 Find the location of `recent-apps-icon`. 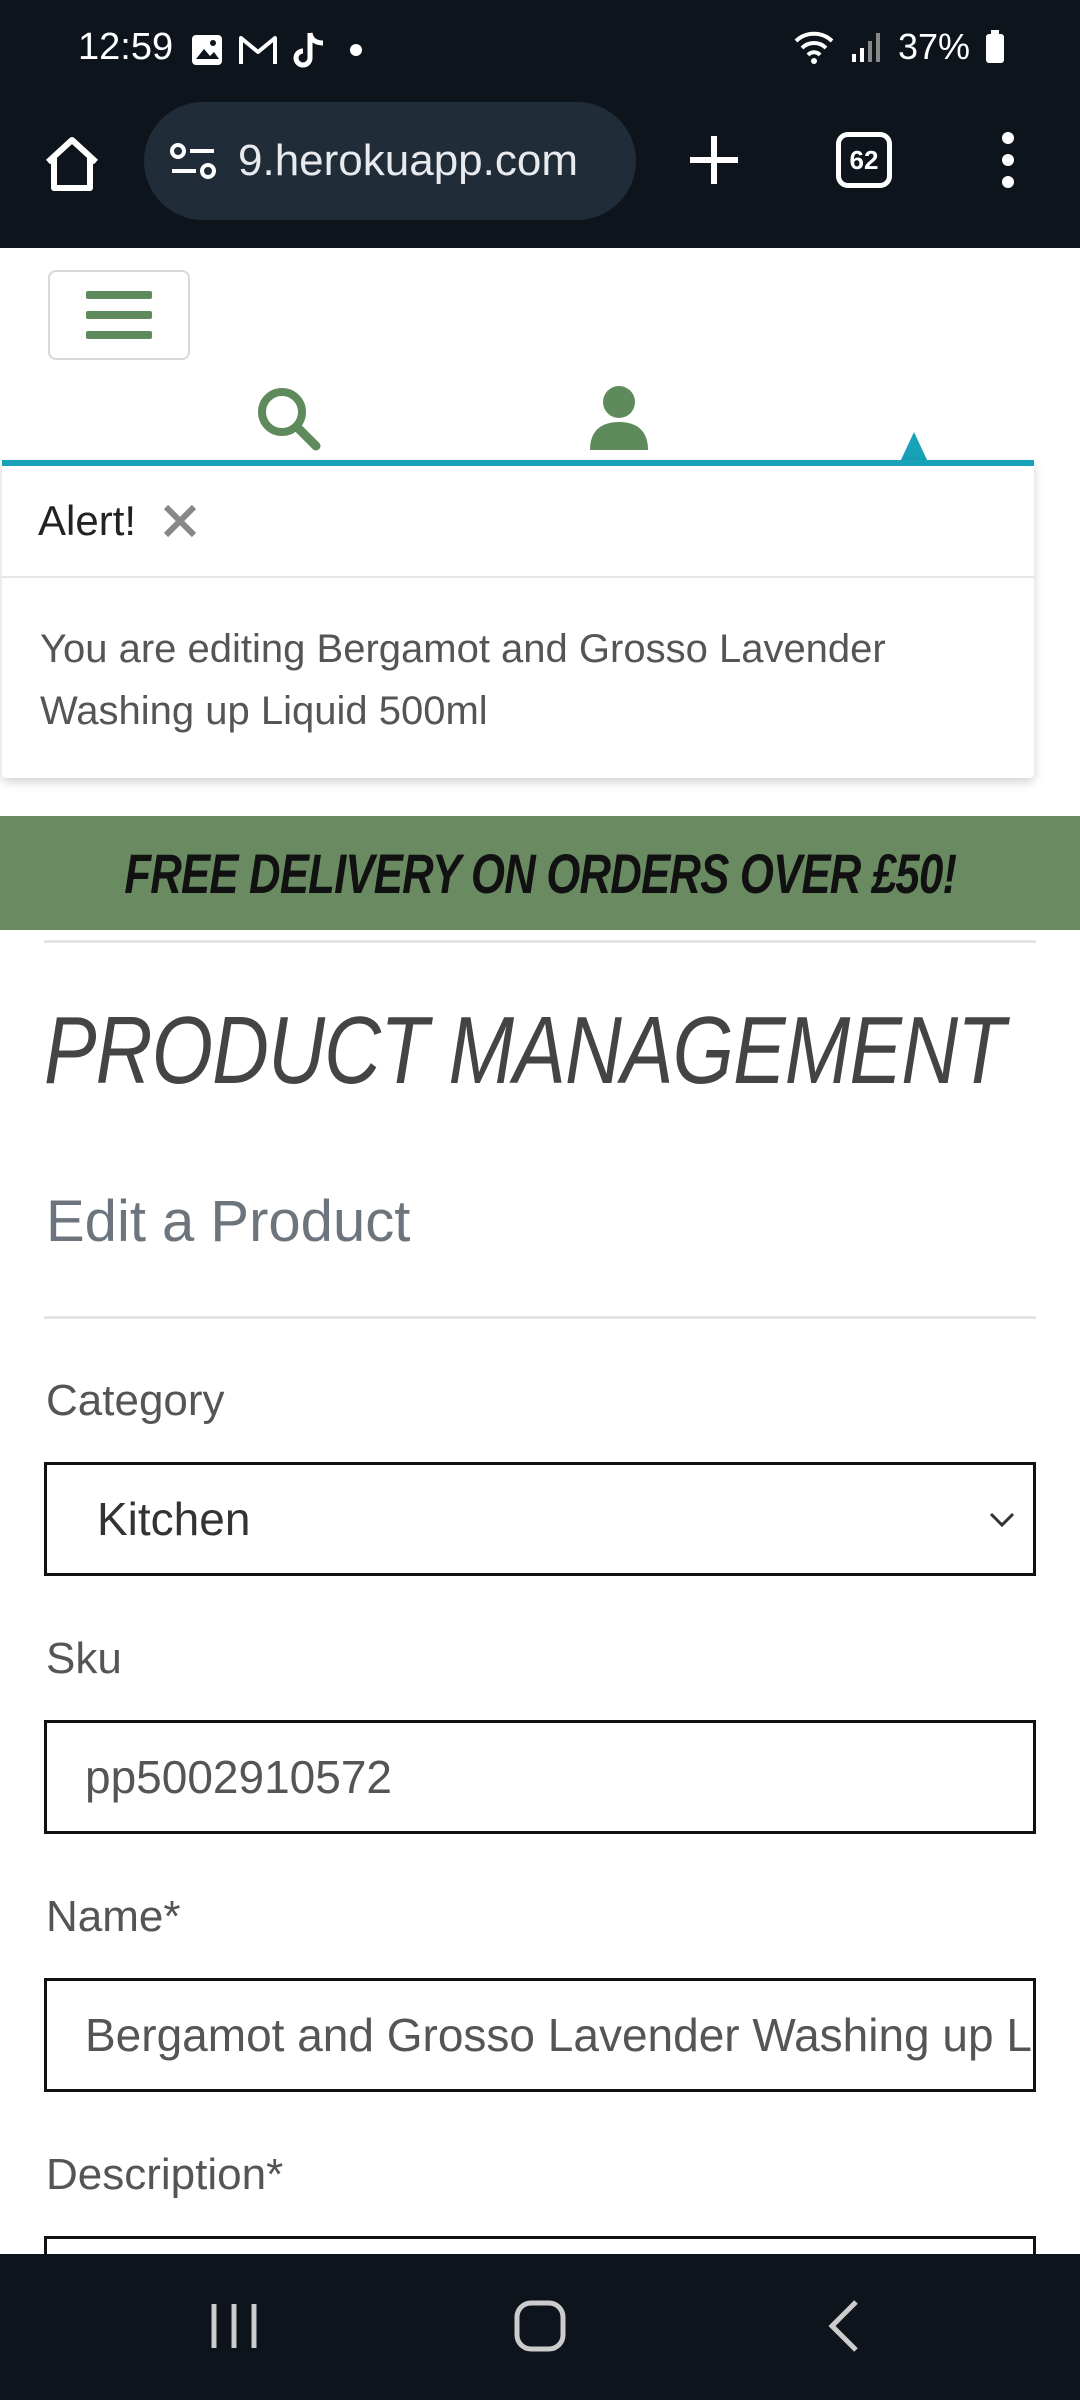

recent-apps-icon is located at coordinates (234, 2326).